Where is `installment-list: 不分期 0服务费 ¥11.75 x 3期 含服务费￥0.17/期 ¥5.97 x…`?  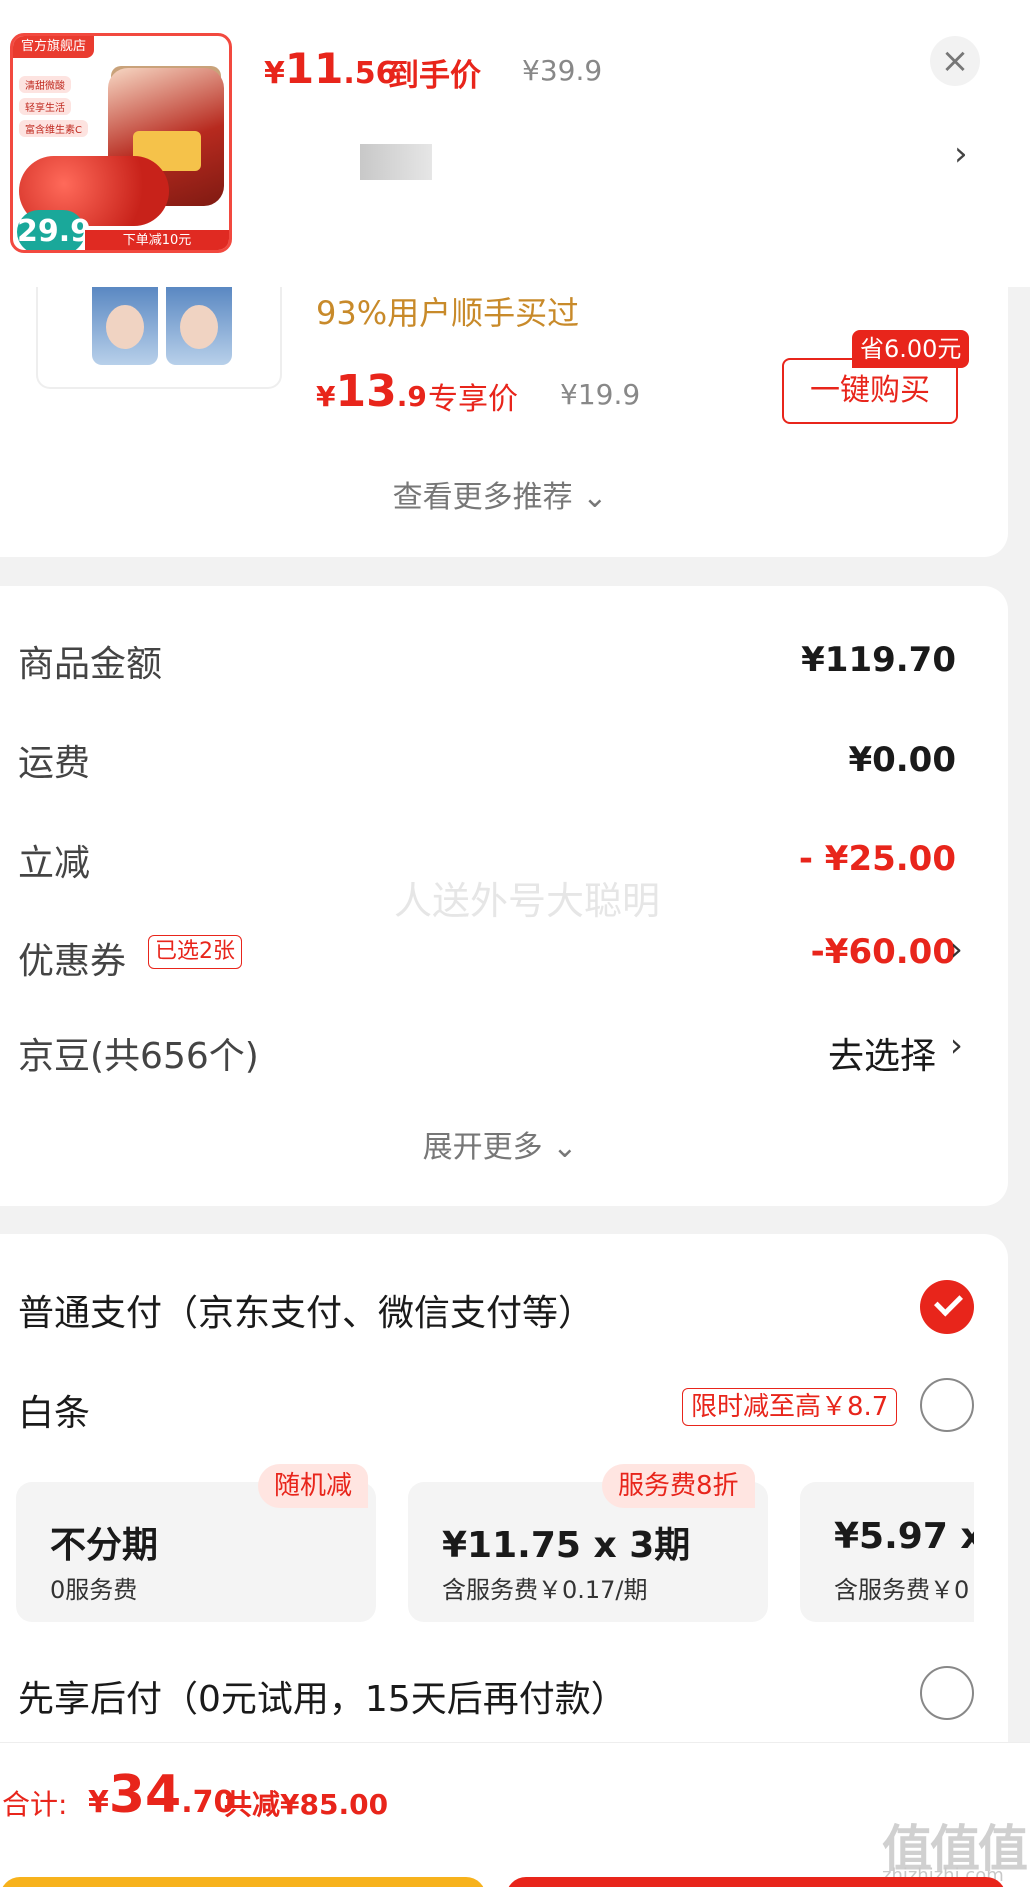 installment-list: 不分期 0服务费 ¥11.75 x 3期 含服务费￥0.17/期 ¥5.97 x… is located at coordinates (495, 1552).